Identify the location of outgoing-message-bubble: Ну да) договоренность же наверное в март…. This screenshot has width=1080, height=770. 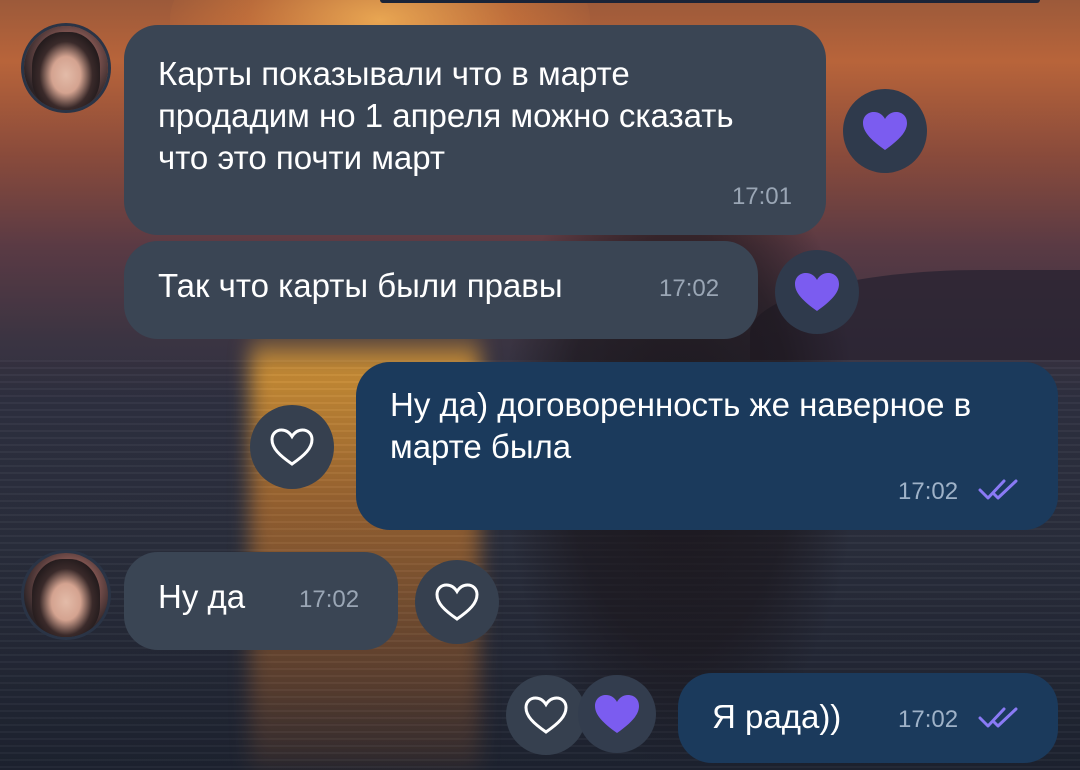
(707, 446).